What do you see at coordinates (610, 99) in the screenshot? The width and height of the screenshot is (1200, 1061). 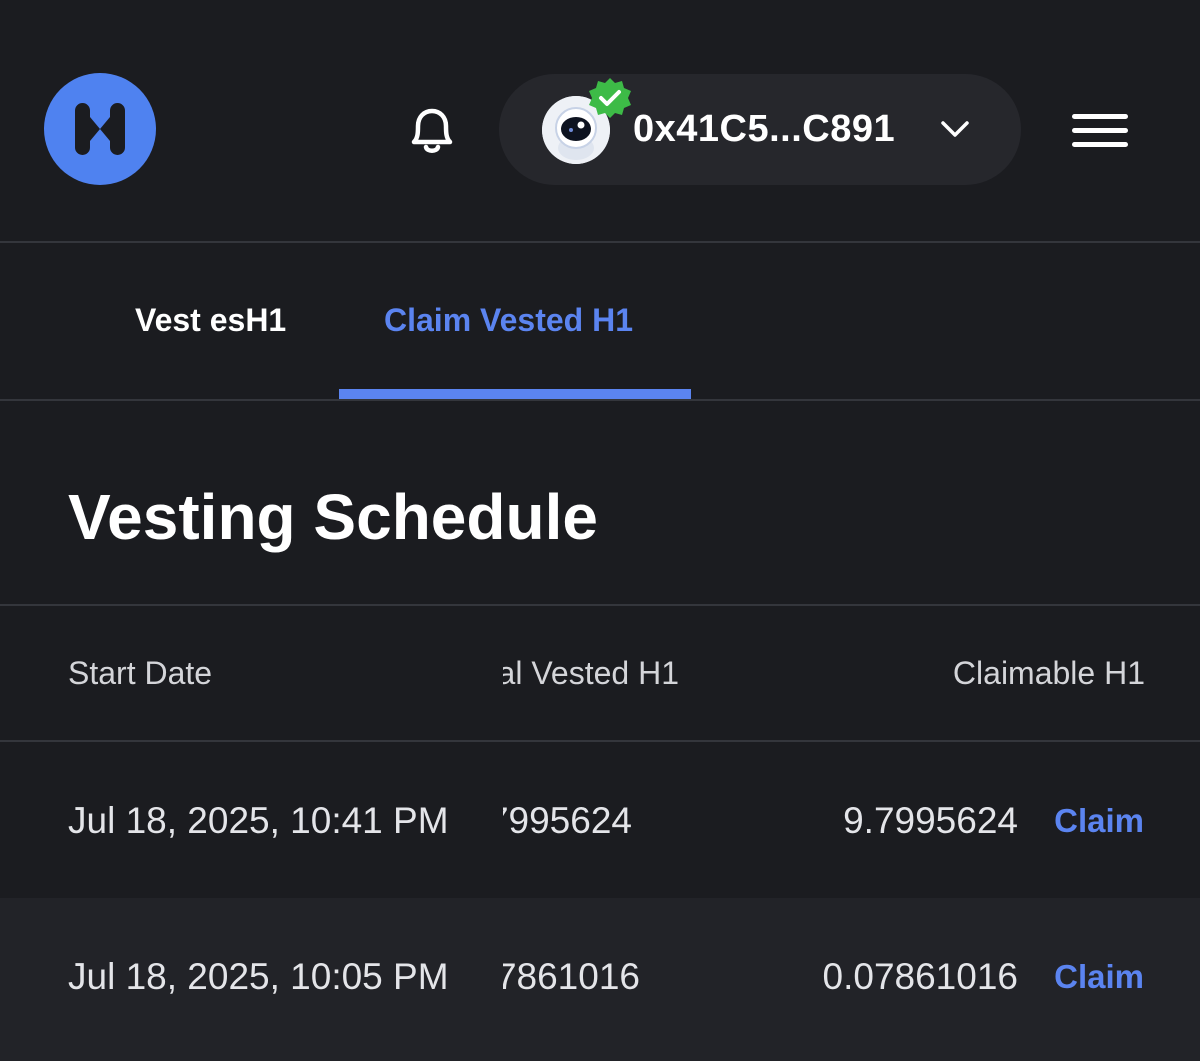 I see `check-badge-icon` at bounding box center [610, 99].